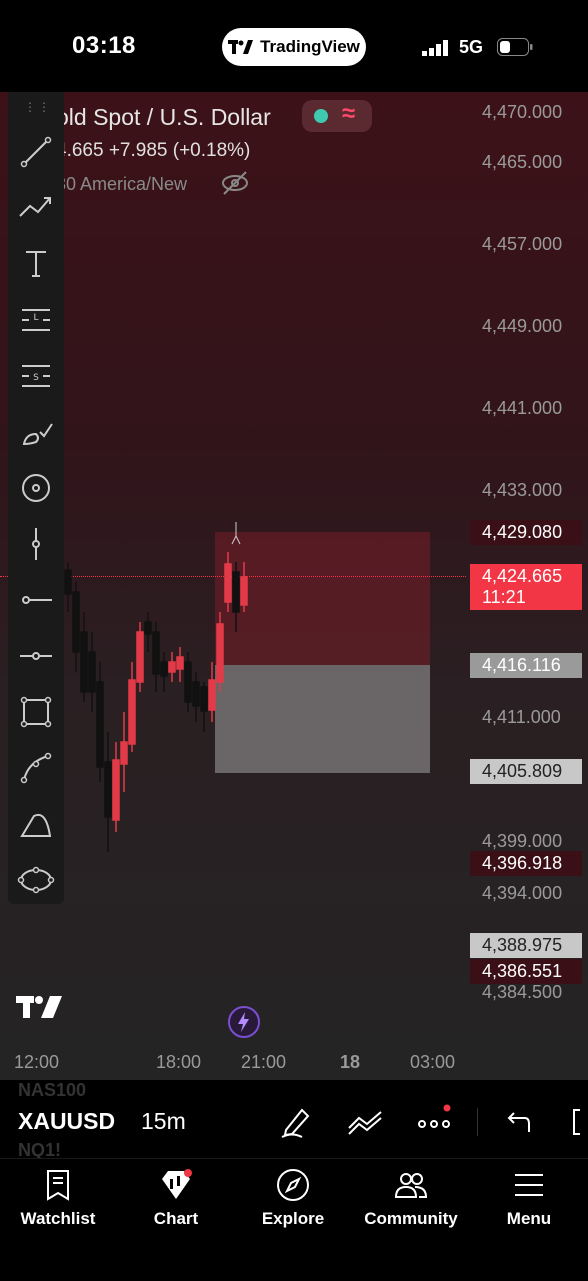 The height and width of the screenshot is (1281, 588). What do you see at coordinates (522, 992) in the screenshot?
I see `price-label: 4,384.500` at bounding box center [522, 992].